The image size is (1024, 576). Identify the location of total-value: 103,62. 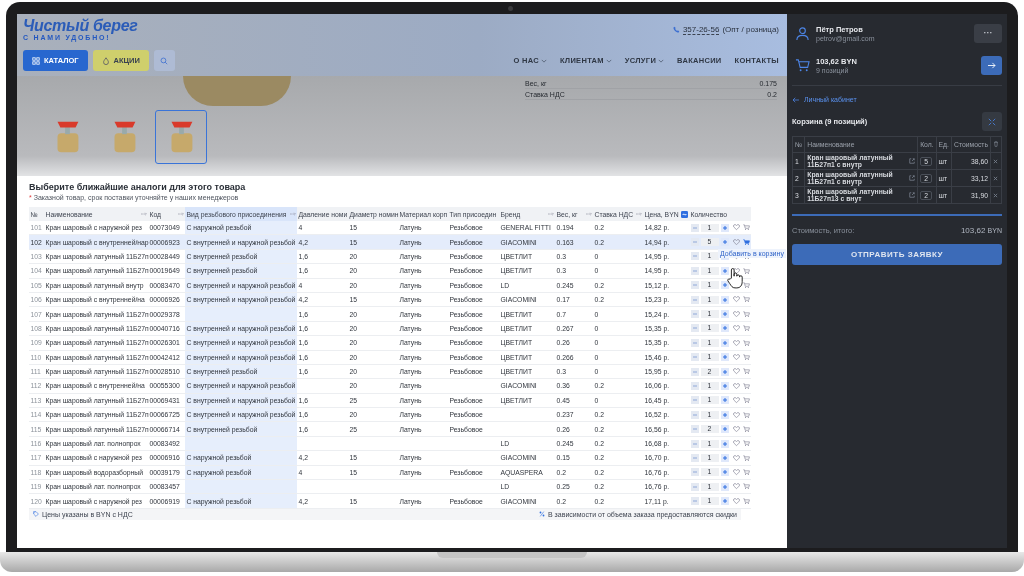
(973, 230).